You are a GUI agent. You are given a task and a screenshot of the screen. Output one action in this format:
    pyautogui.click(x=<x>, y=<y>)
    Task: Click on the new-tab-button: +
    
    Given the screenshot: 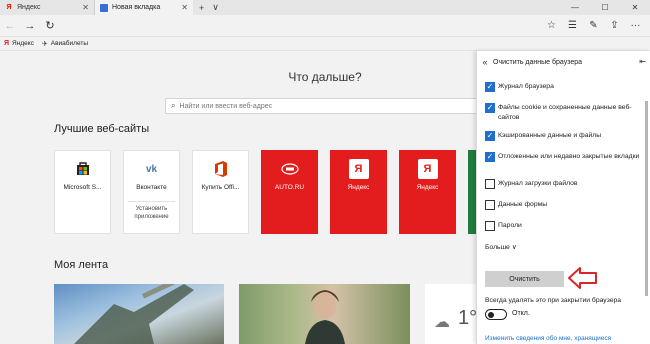 What is the action you would take?
    pyautogui.click(x=201, y=8)
    